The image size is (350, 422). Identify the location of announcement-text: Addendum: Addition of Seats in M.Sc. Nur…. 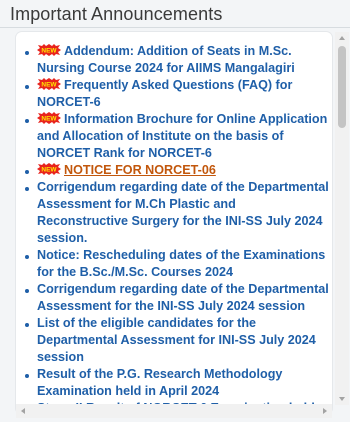
(166, 59).